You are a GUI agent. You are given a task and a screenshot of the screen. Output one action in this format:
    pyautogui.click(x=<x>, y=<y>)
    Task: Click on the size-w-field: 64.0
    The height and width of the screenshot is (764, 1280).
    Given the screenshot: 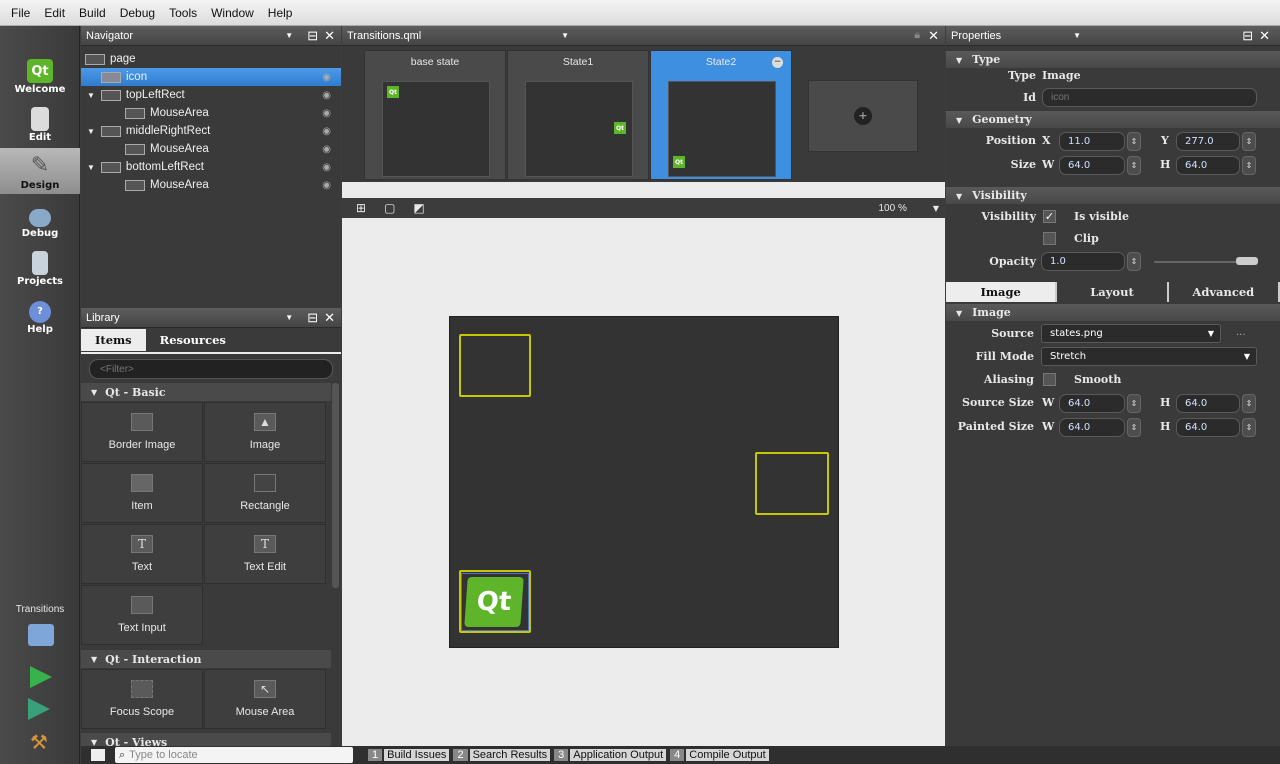 What is the action you would take?
    pyautogui.click(x=1092, y=165)
    